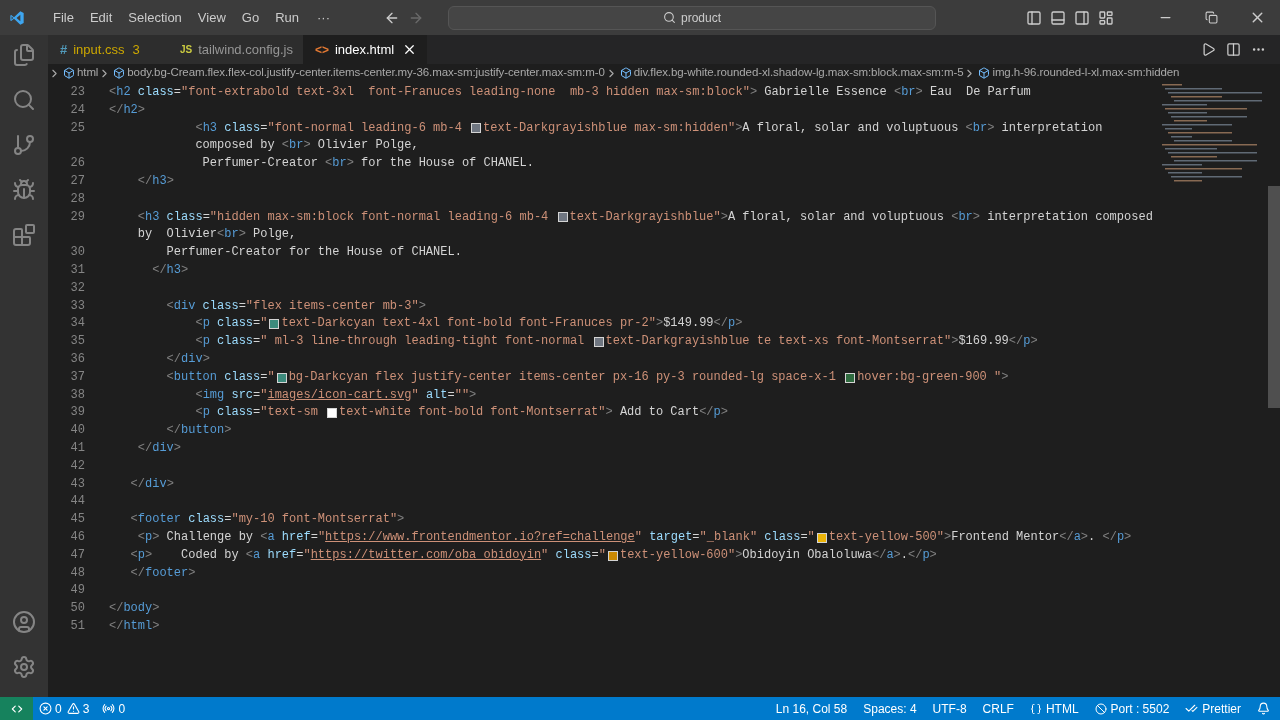 This screenshot has width=1280, height=720. I want to click on ports-count: 0, so click(122, 708).